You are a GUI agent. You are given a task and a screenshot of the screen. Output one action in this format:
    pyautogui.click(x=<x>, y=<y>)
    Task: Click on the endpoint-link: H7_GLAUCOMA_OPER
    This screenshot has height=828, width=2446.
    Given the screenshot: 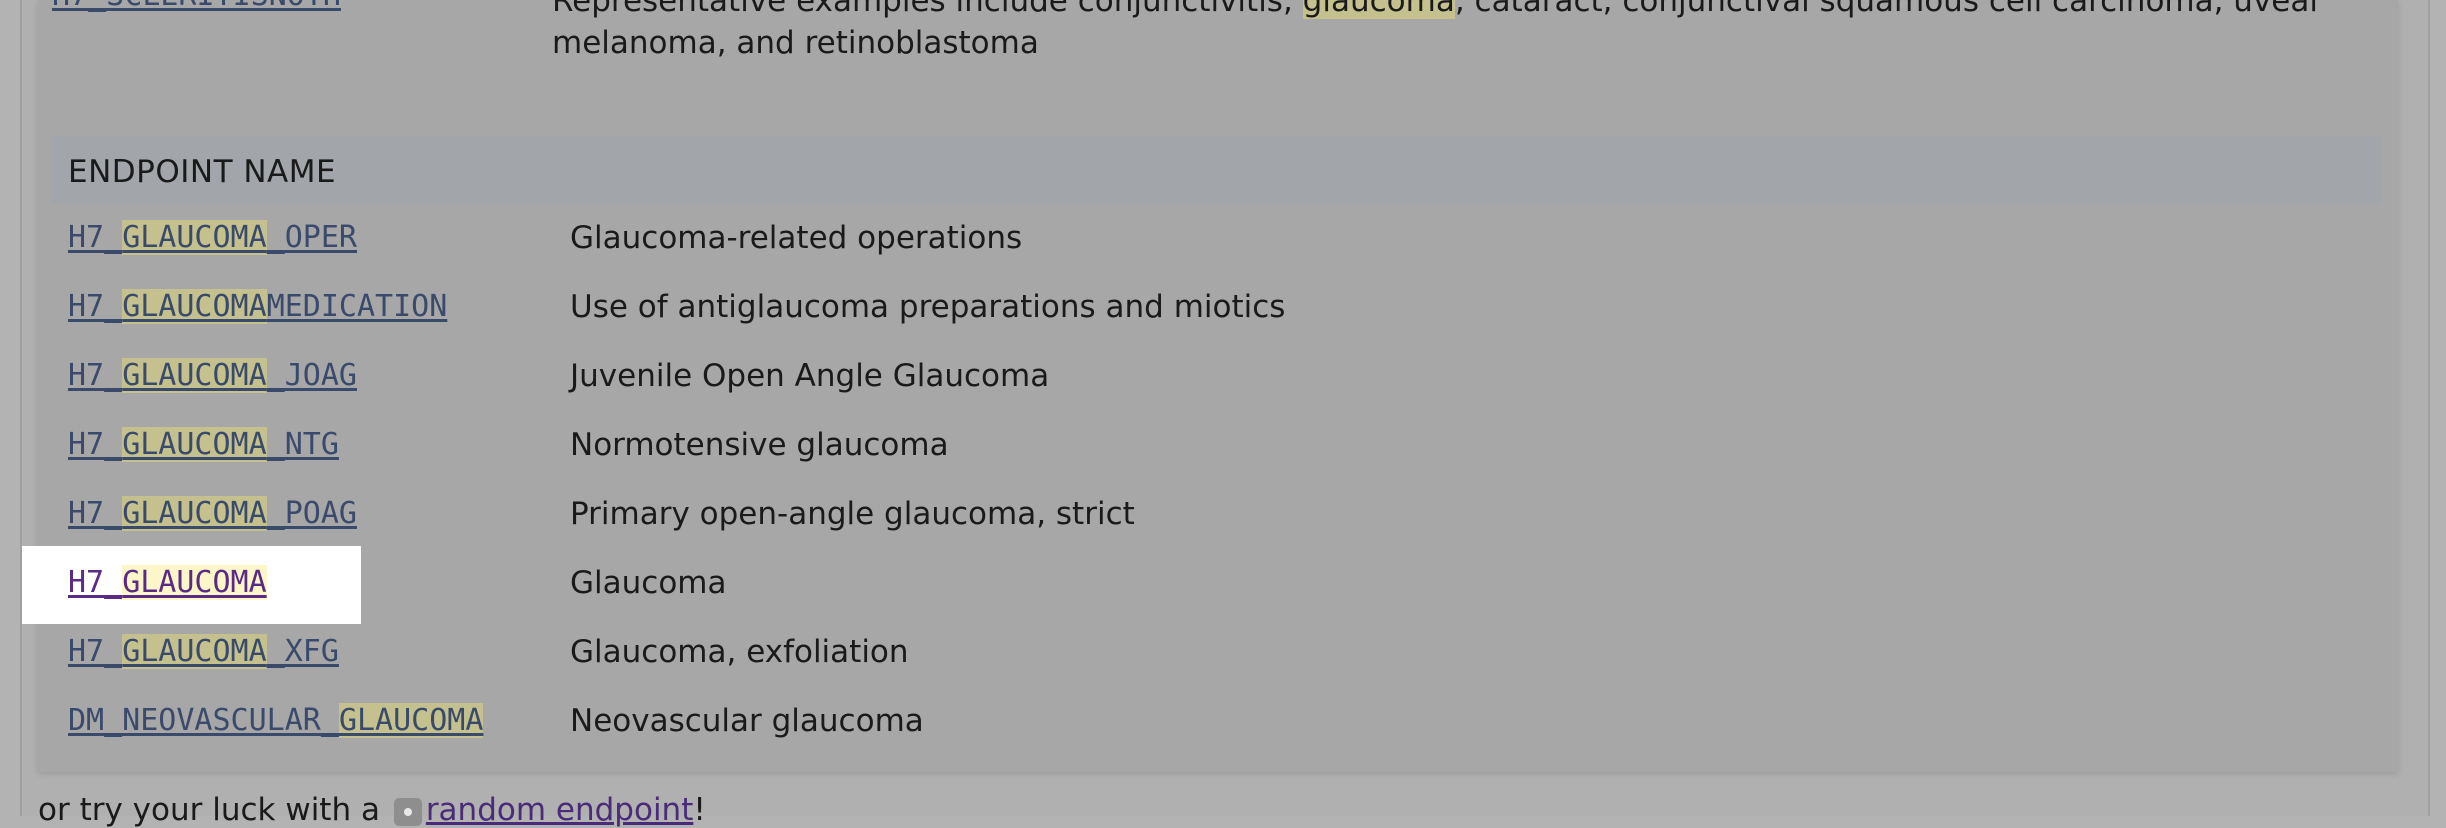 What is the action you would take?
    pyautogui.click(x=212, y=237)
    